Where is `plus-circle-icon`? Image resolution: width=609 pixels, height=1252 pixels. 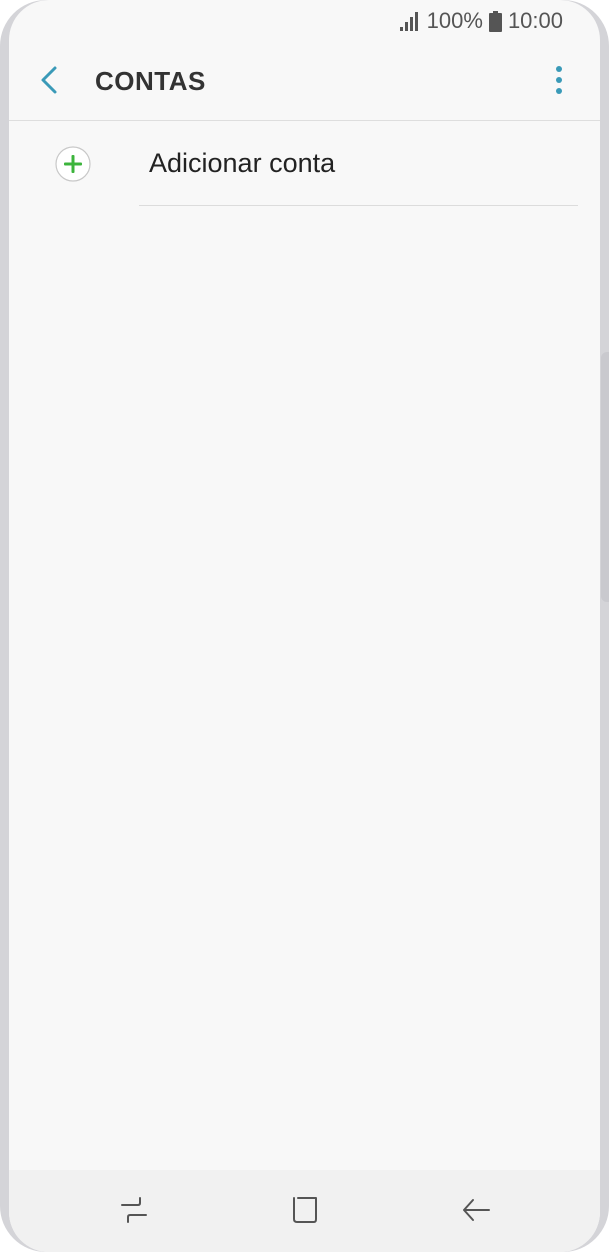
plus-circle-icon is located at coordinates (73, 164).